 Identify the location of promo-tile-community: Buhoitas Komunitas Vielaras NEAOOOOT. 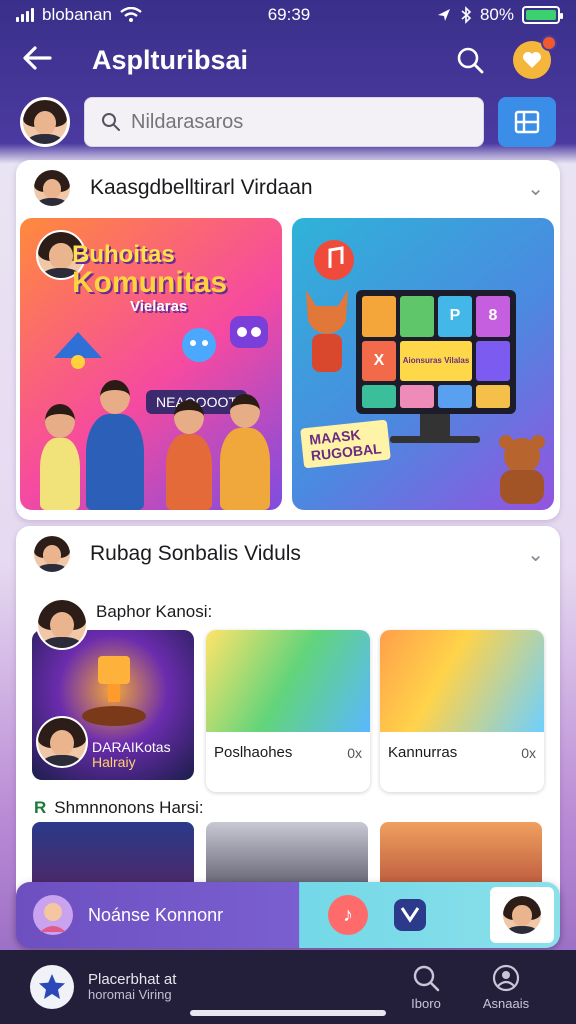
(151, 364).